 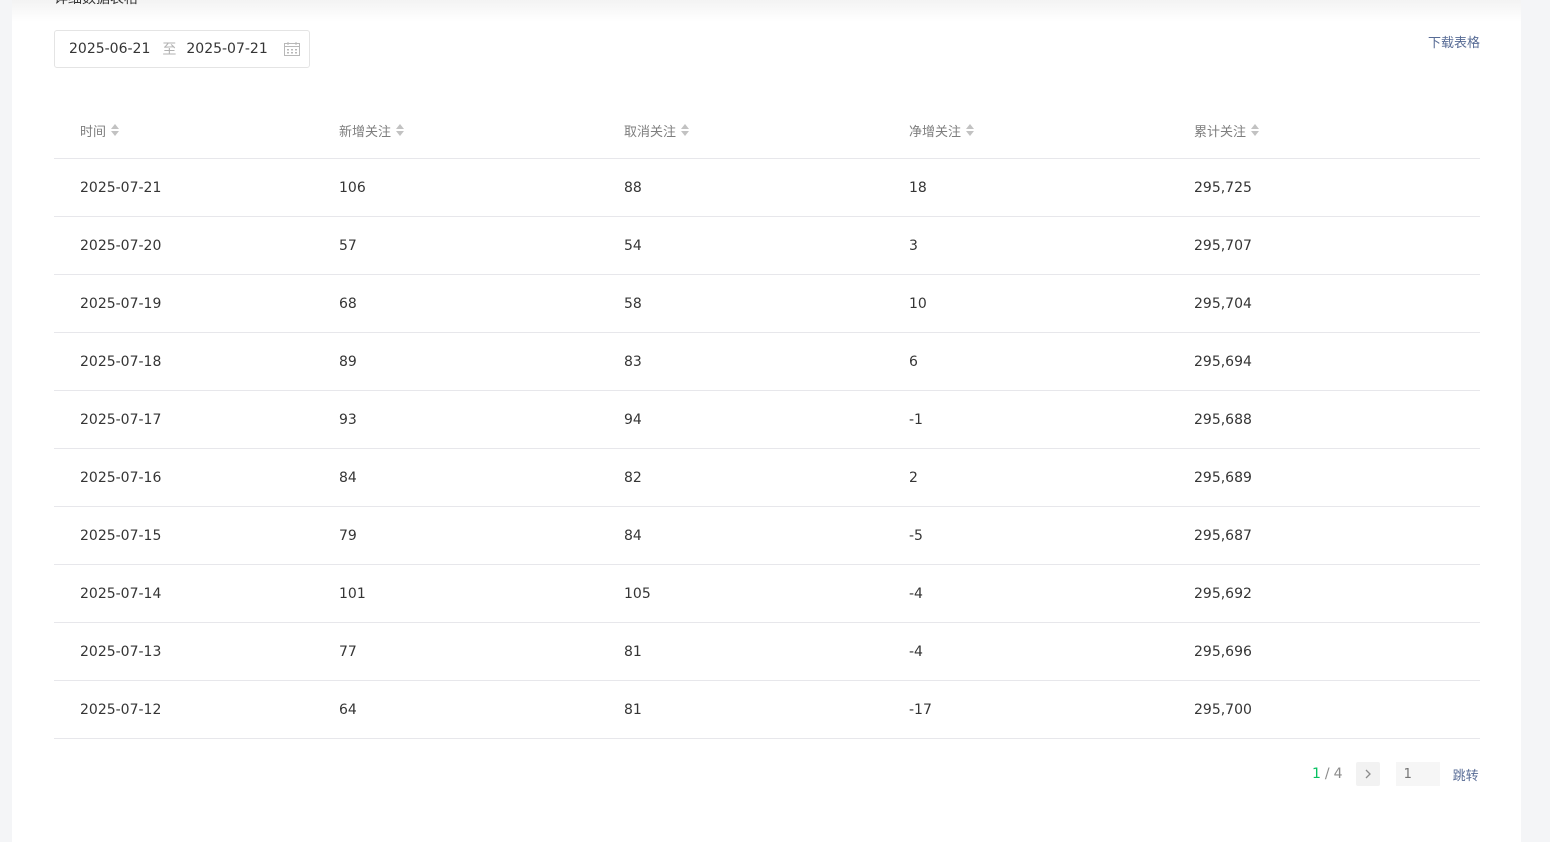 I want to click on column-header: 累计关注, so click(x=1337, y=130).